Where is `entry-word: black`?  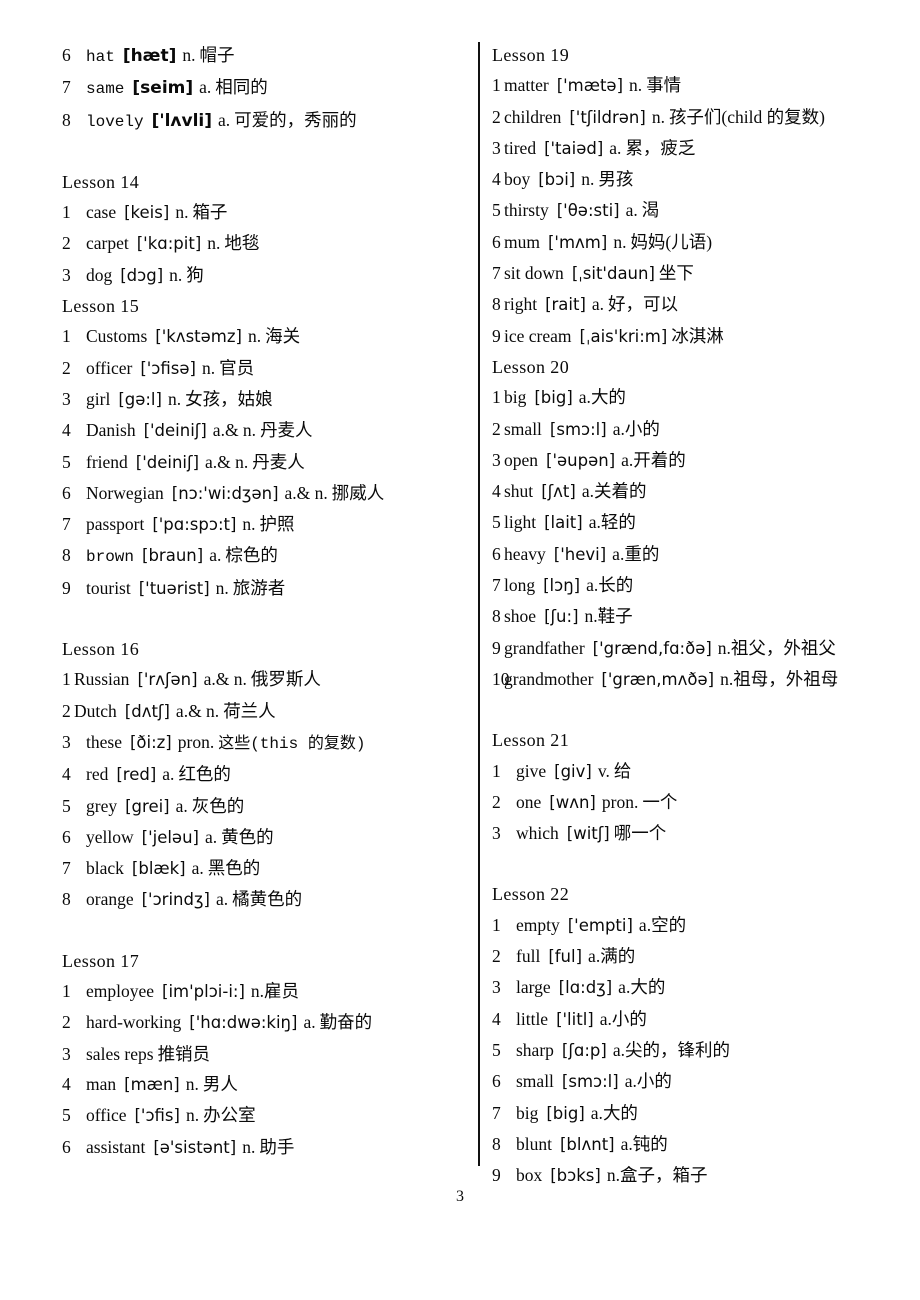 entry-word: black is located at coordinates (105, 868).